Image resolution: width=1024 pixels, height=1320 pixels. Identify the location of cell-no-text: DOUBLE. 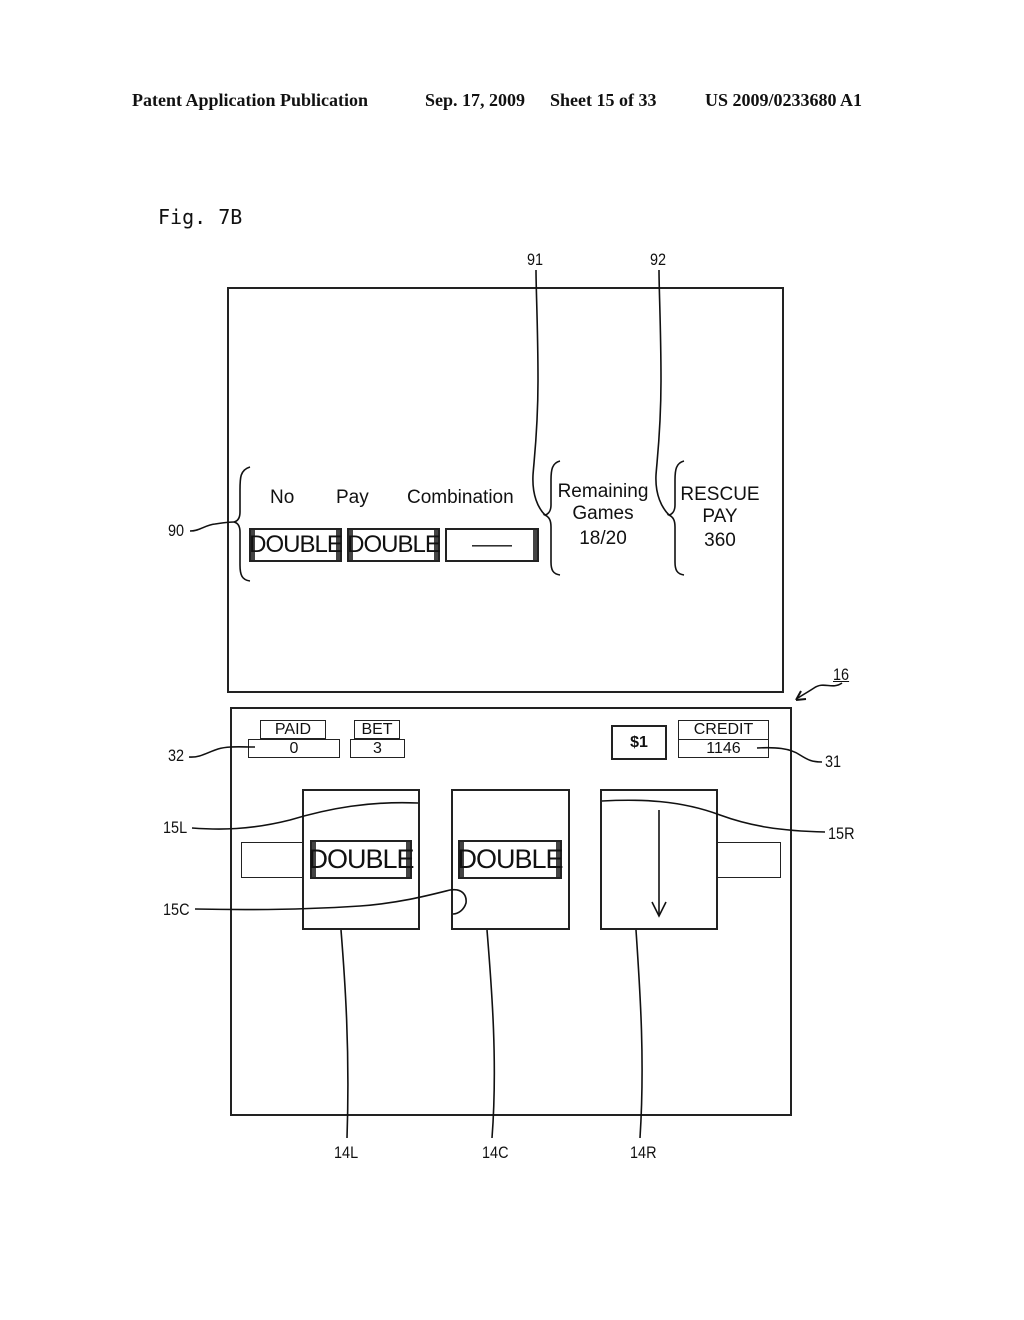
(296, 544).